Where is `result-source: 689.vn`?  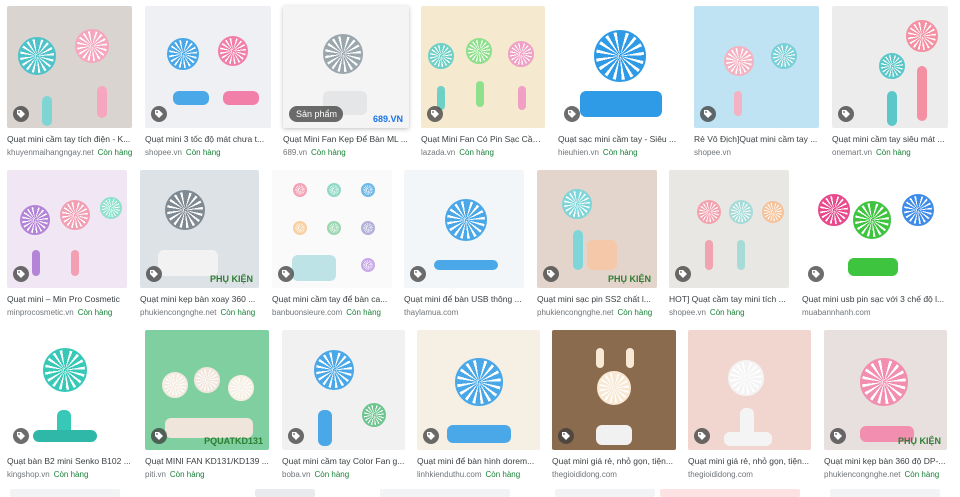
result-source: 689.vn is located at coordinates (295, 152).